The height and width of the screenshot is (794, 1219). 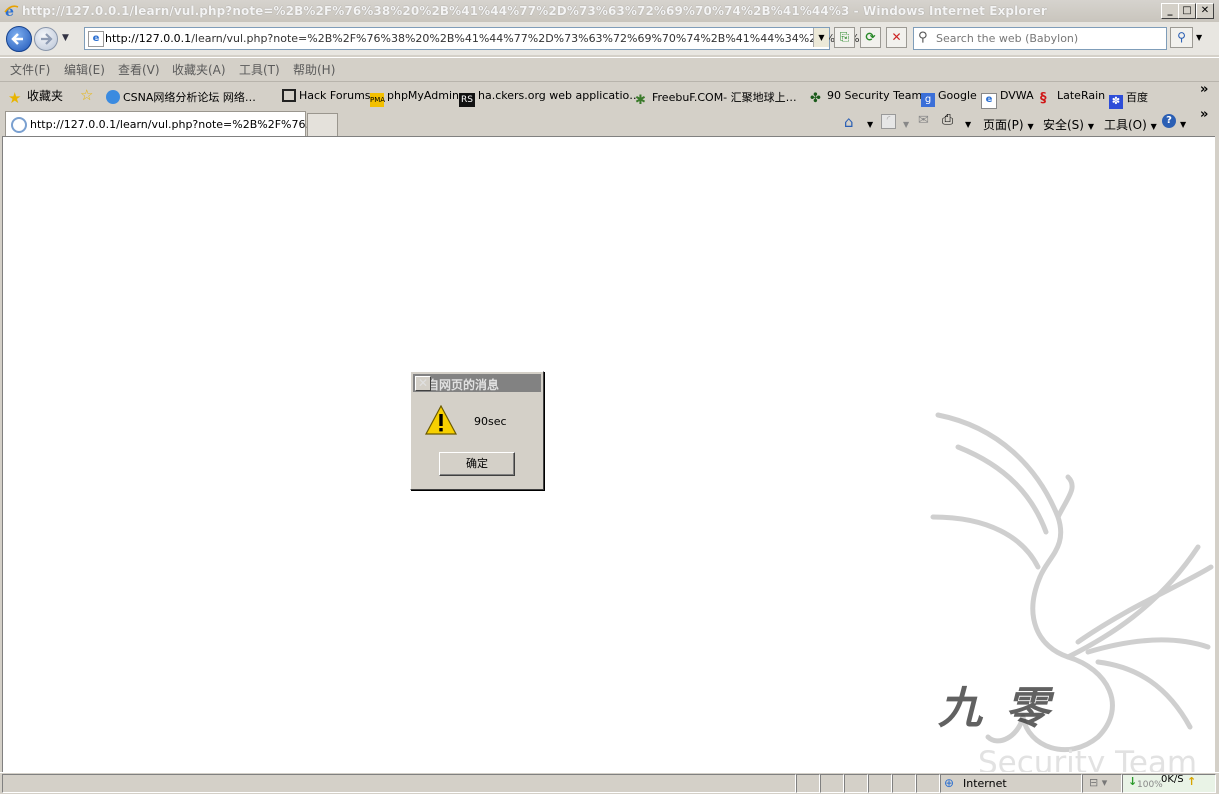 I want to click on dialog-close-button: ✕, so click(x=423, y=383).